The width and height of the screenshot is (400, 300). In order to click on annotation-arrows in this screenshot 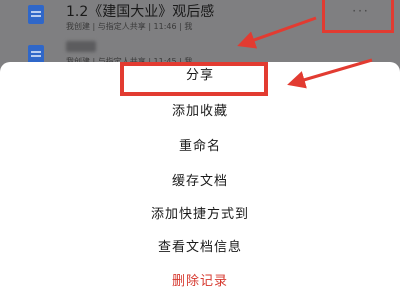, I will do `click(305, 52)`.